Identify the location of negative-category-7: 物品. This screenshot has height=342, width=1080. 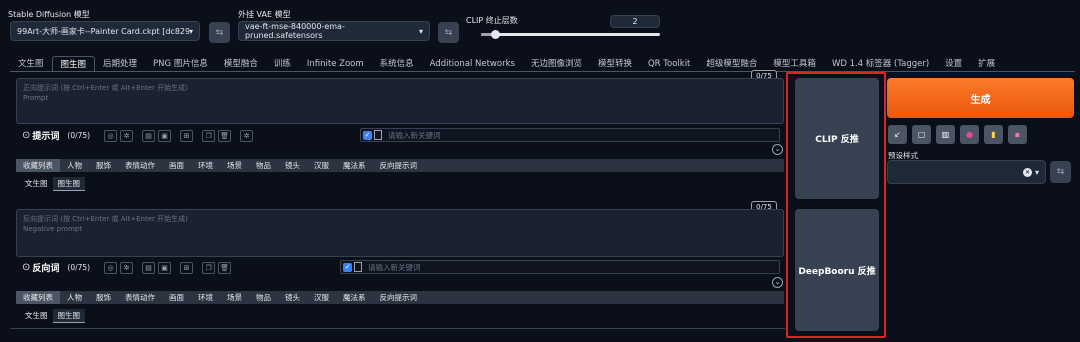
(263, 297).